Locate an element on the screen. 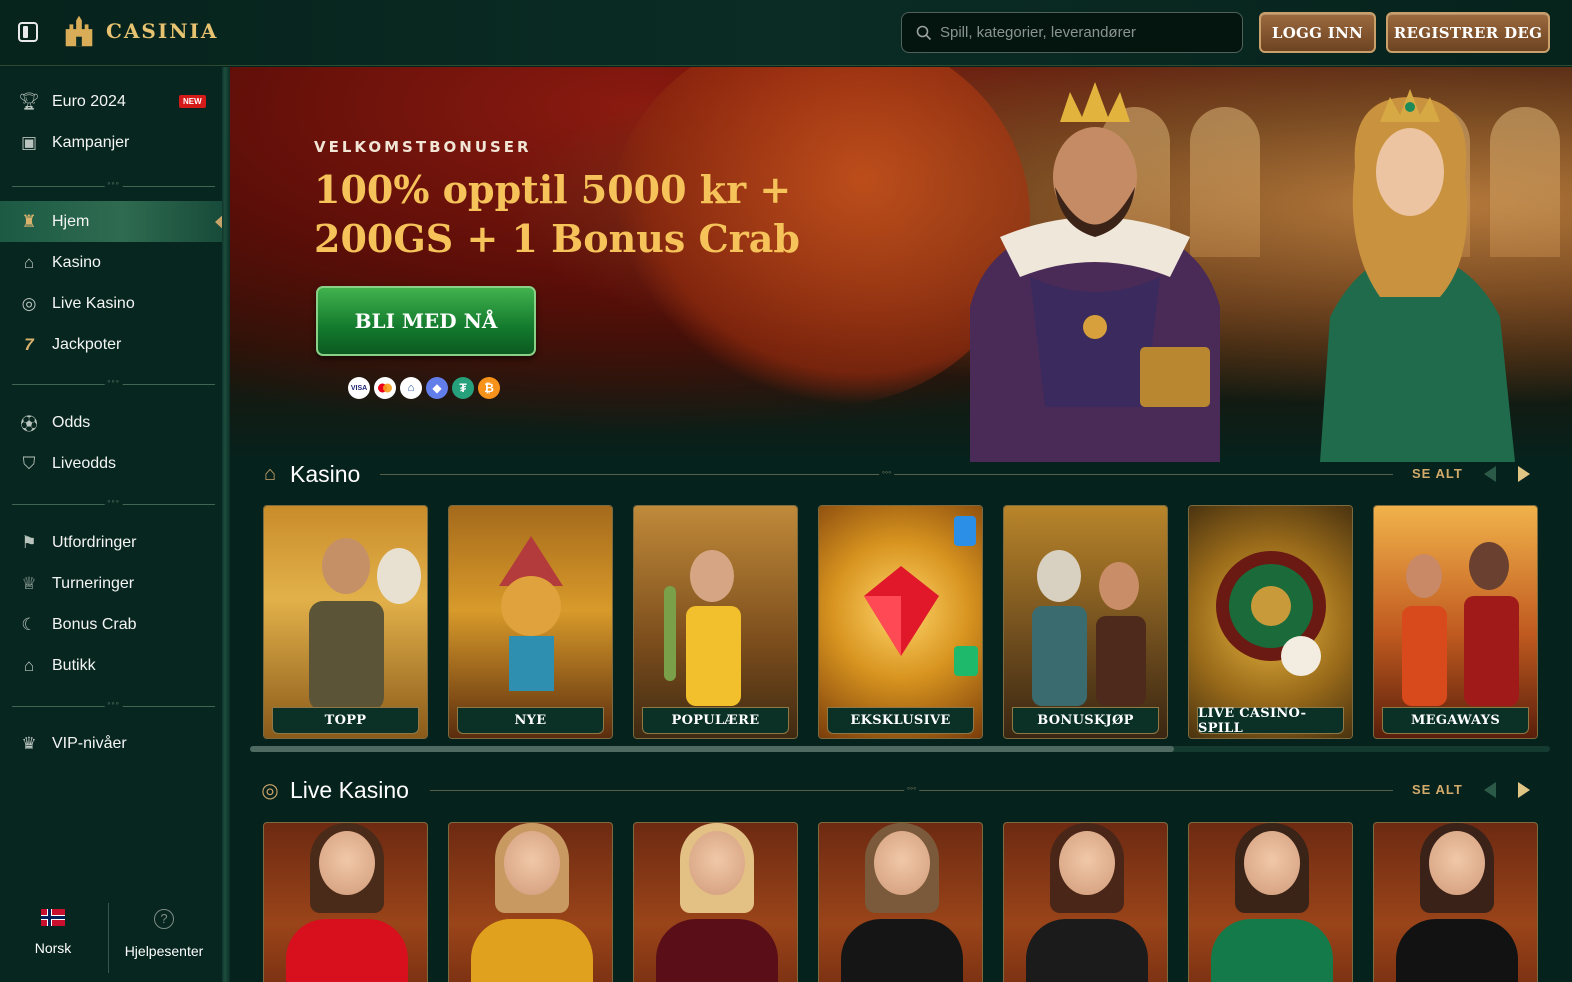  search-input is located at coordinates (1080, 32).